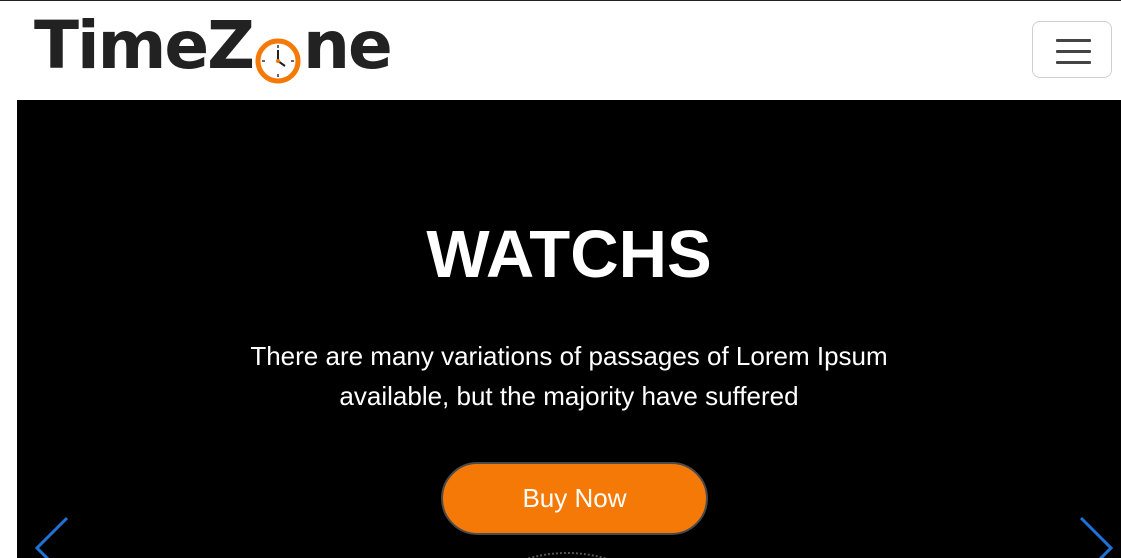 This screenshot has height=558, width=1121. I want to click on buy-now-button: Buy Now, so click(574, 498).